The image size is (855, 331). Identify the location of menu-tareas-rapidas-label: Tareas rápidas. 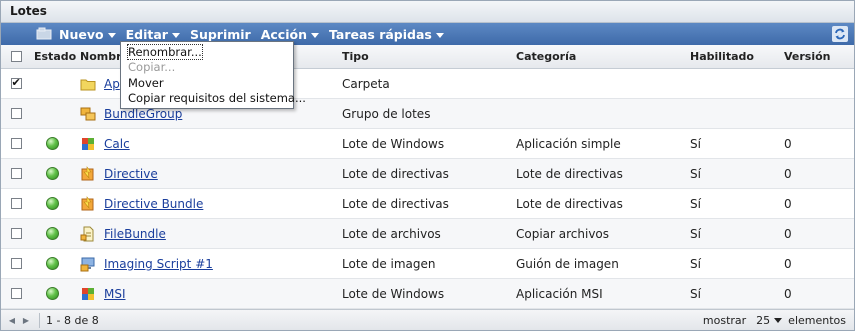
(380, 34).